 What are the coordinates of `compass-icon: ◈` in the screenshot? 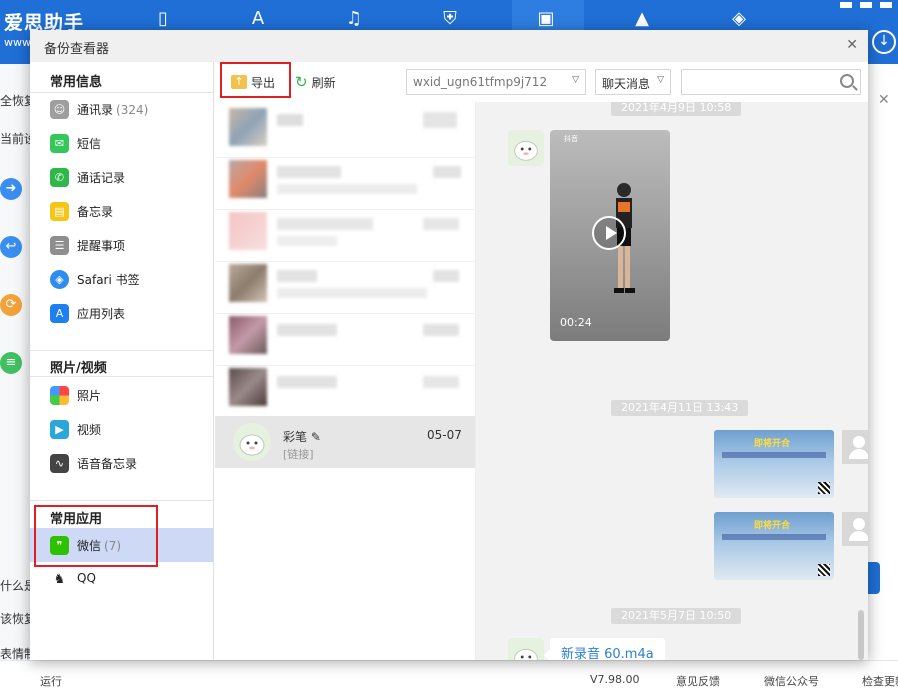 It's located at (739, 19).